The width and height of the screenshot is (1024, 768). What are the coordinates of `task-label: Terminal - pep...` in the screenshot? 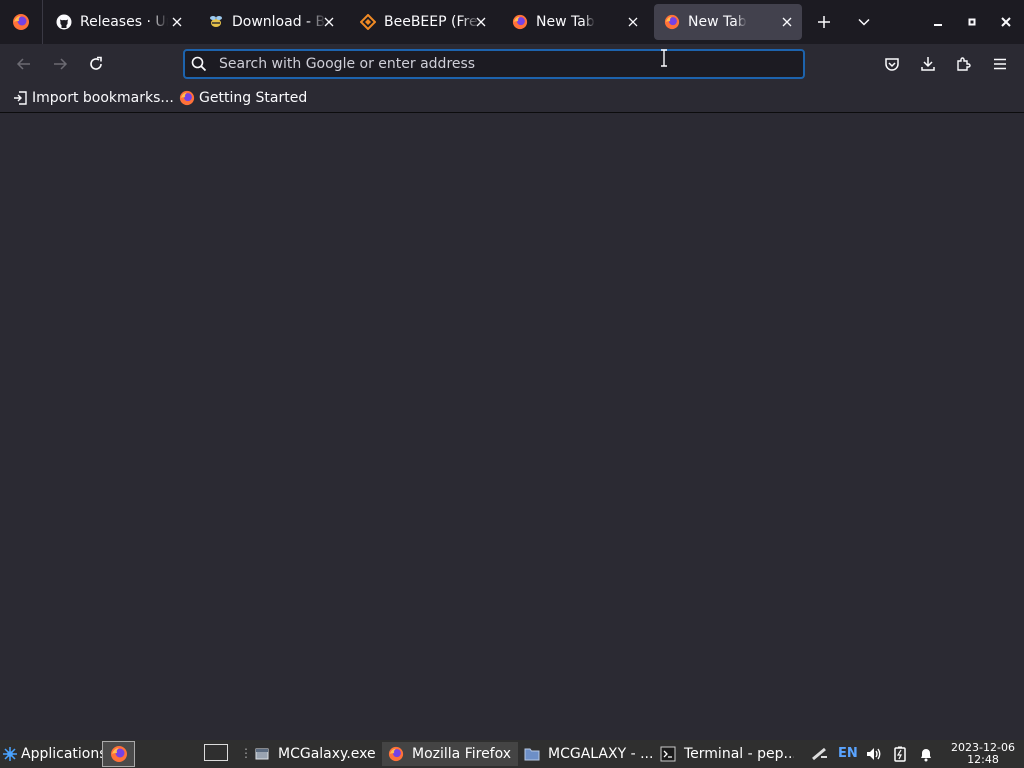 It's located at (739, 754).